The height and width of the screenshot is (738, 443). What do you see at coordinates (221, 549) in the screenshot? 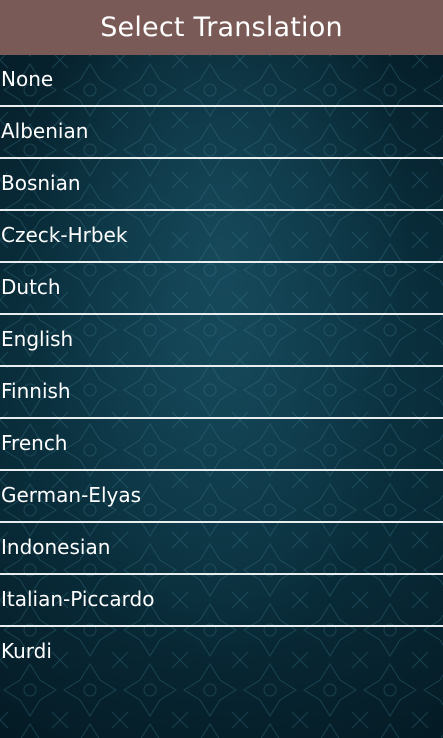
I see `list-item-indonesian: Indonesian` at bounding box center [221, 549].